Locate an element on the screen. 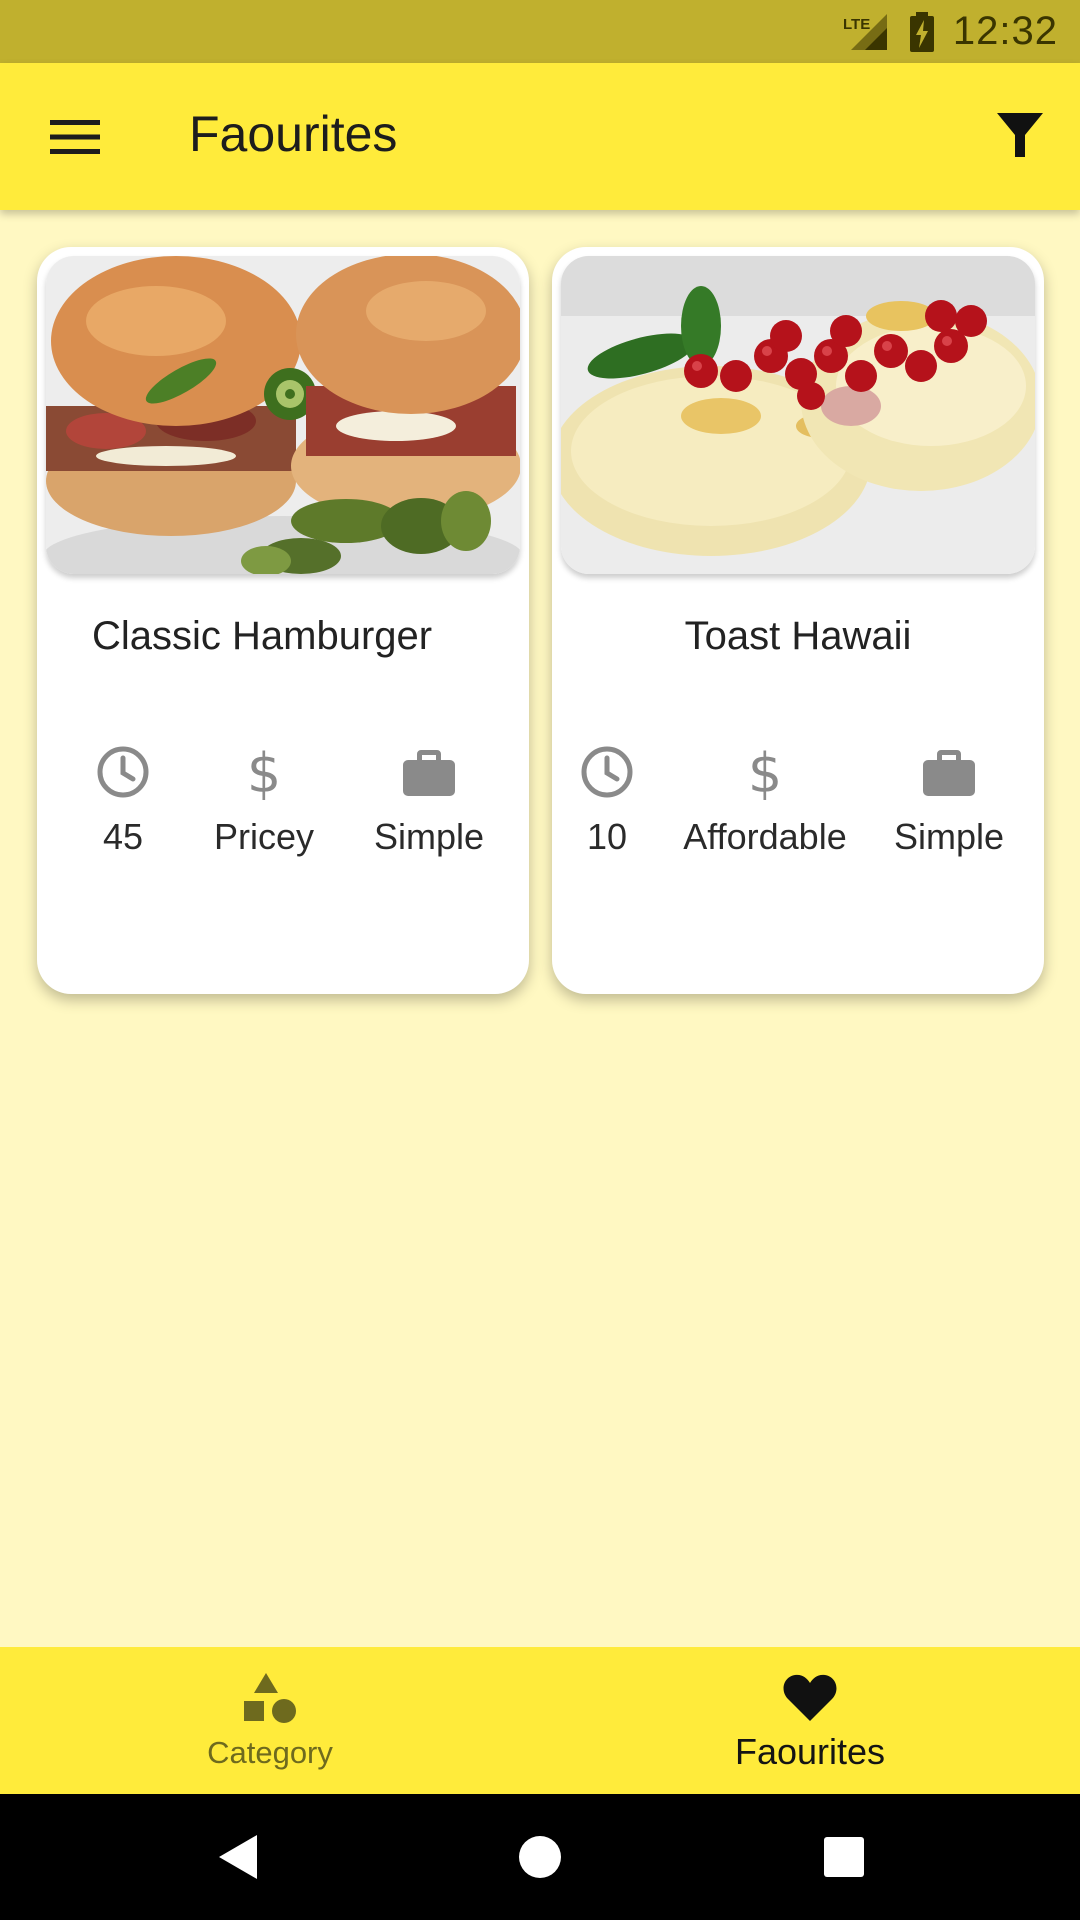 The width and height of the screenshot is (1080, 1920). nav-label-category: Category is located at coordinates (270, 1752).